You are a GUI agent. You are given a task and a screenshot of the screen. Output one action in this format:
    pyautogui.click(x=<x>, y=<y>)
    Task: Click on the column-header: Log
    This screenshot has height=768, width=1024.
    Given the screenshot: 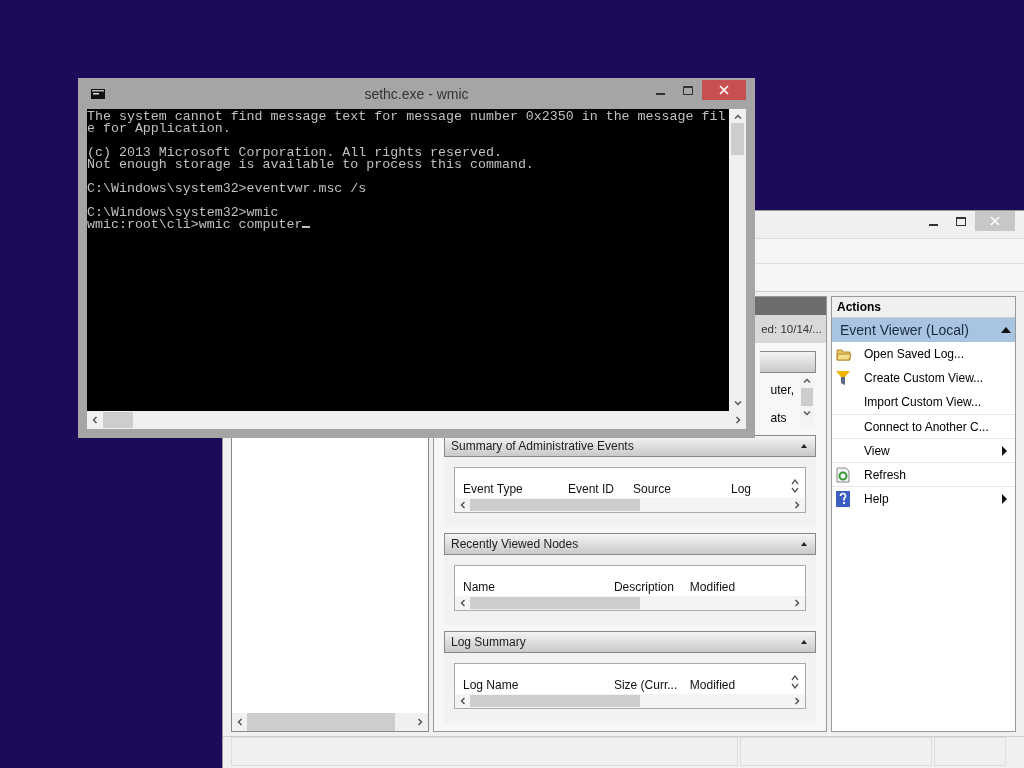 What is the action you would take?
    pyautogui.click(x=760, y=486)
    